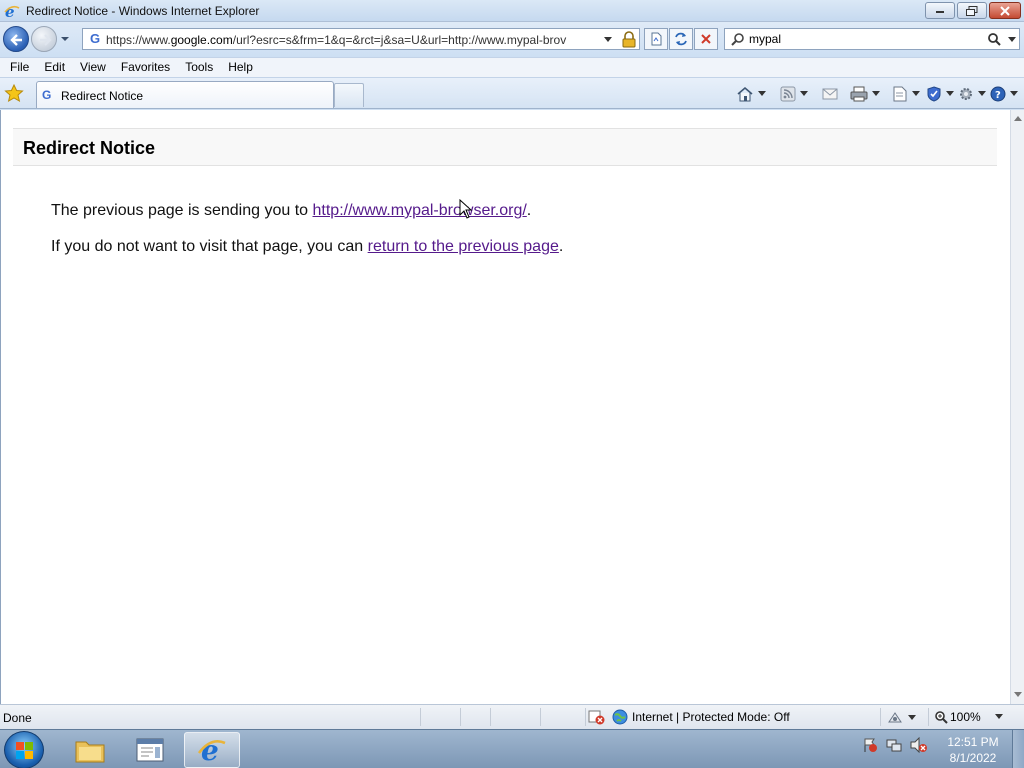  I want to click on scroll-down-icon, so click(1018, 695).